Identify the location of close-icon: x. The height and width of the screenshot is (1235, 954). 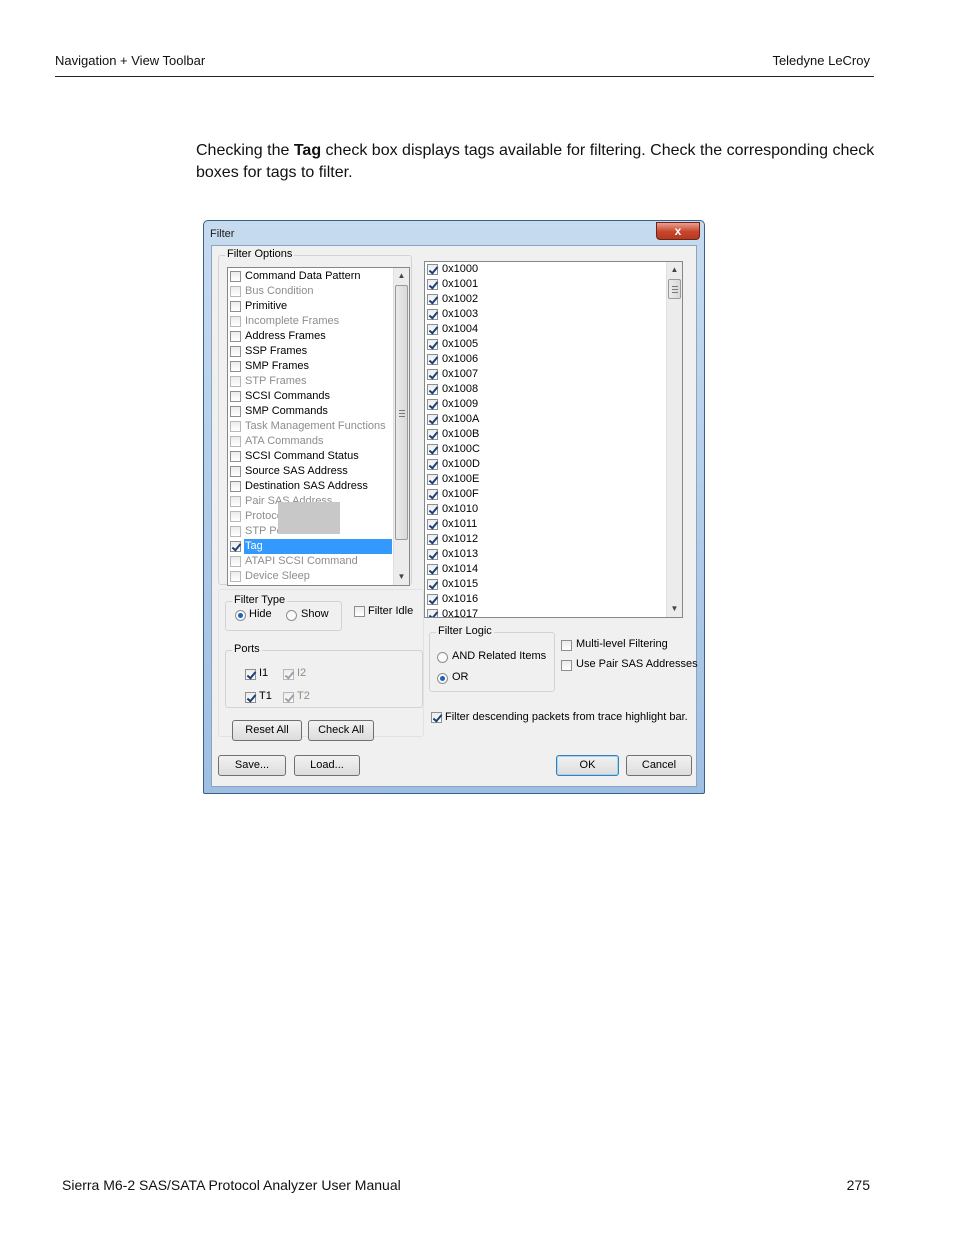
(678, 231).